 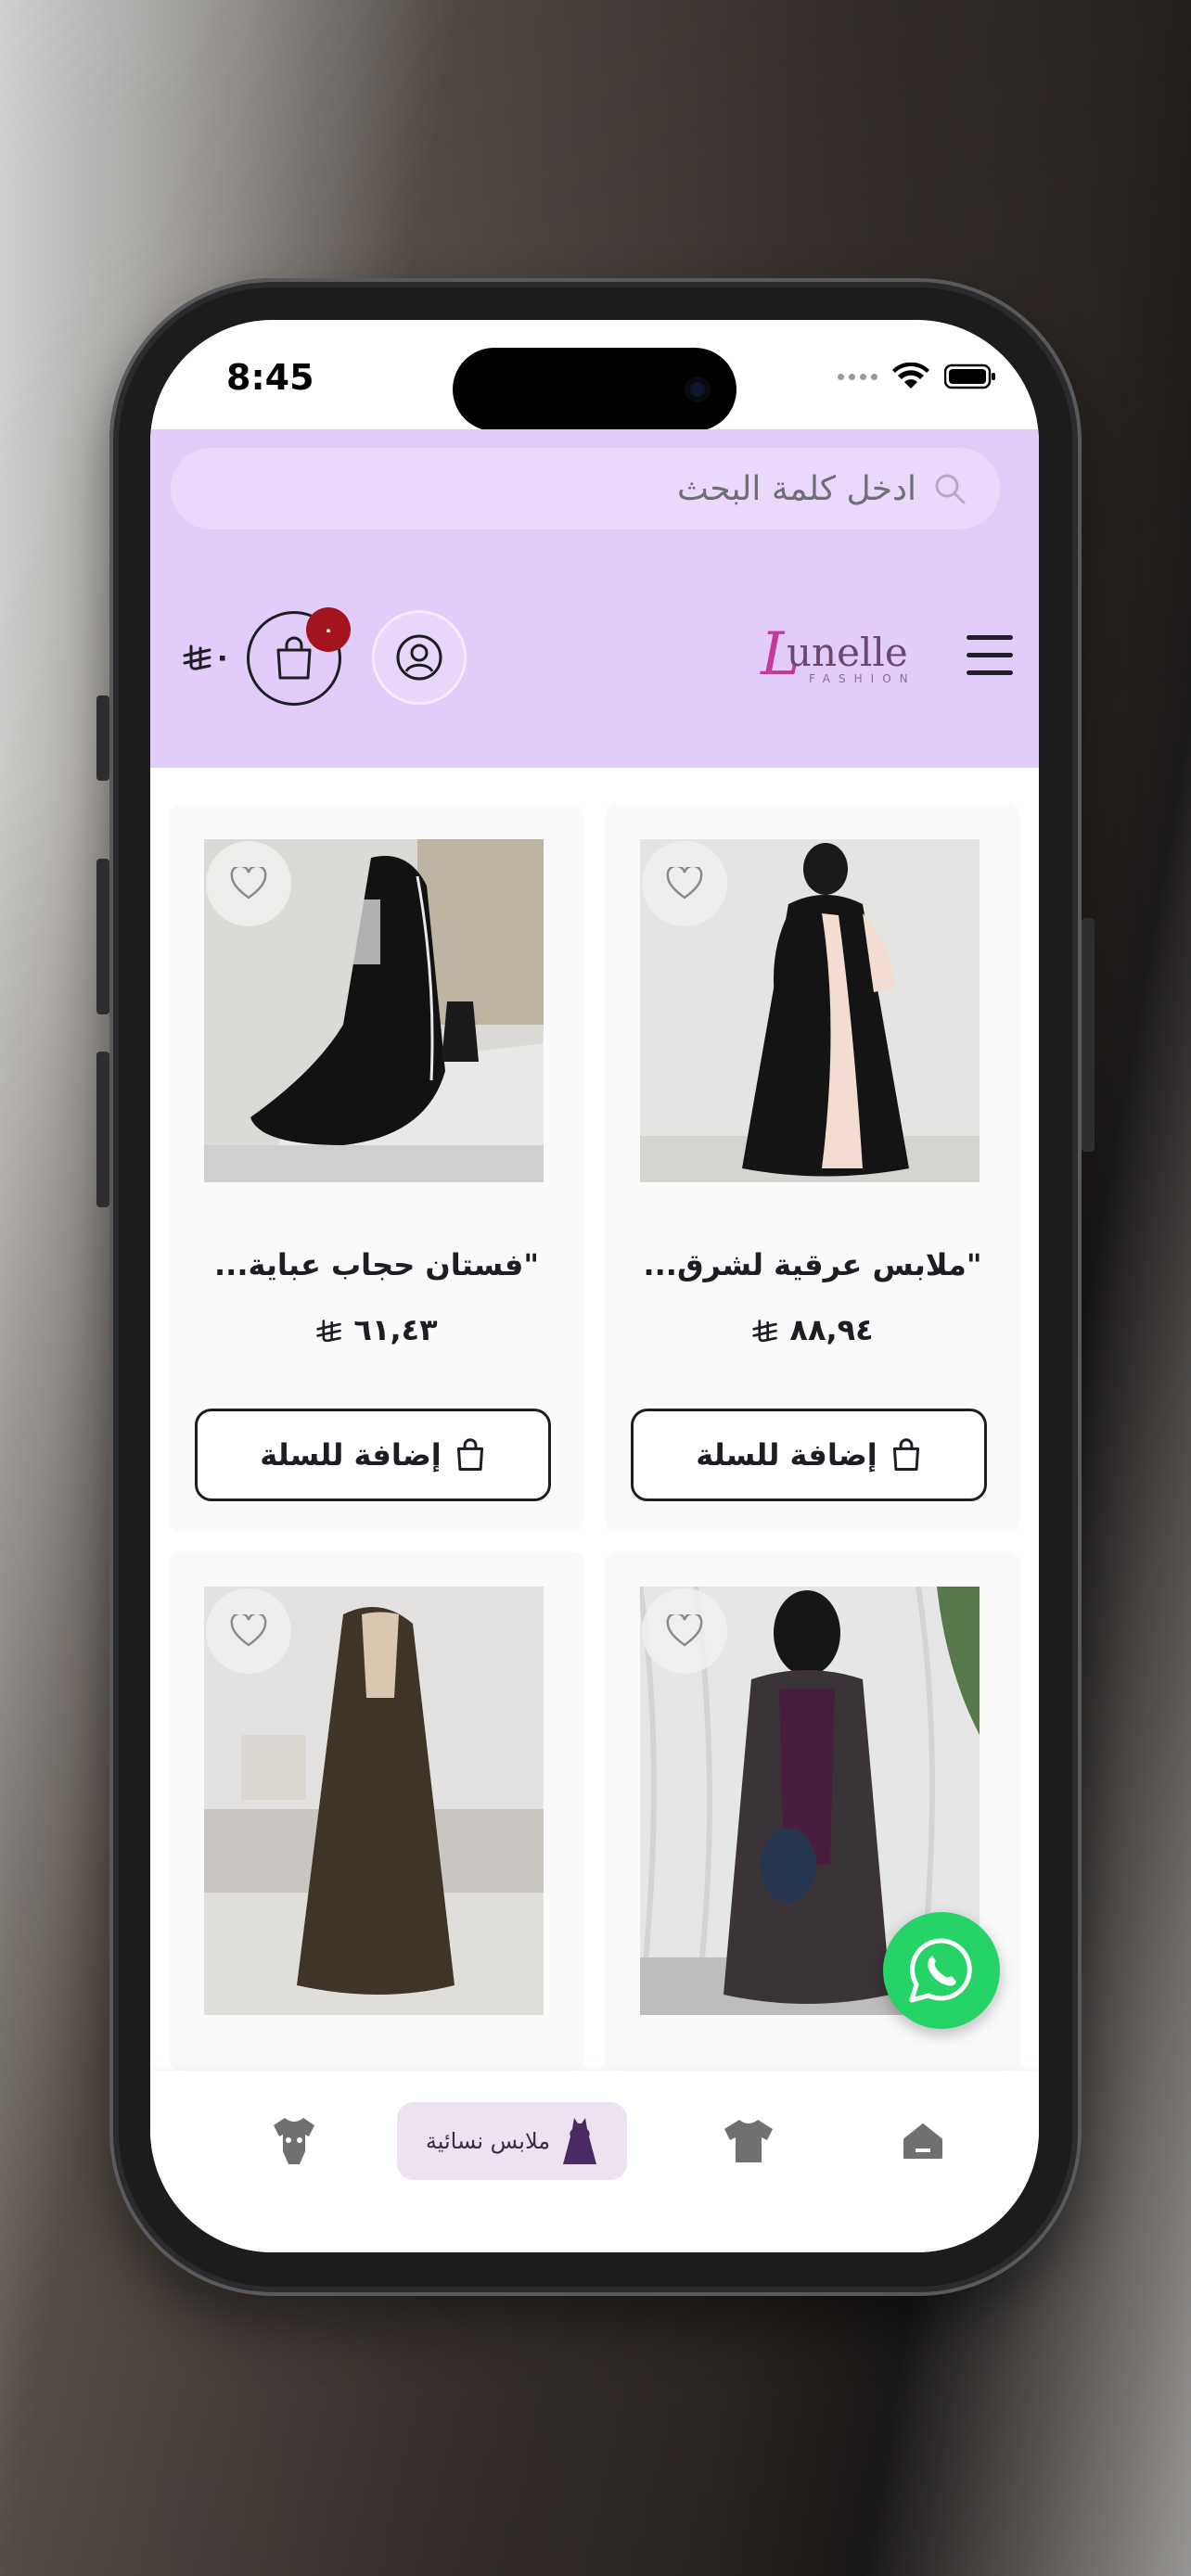 I want to click on search-icon, so click(x=951, y=489).